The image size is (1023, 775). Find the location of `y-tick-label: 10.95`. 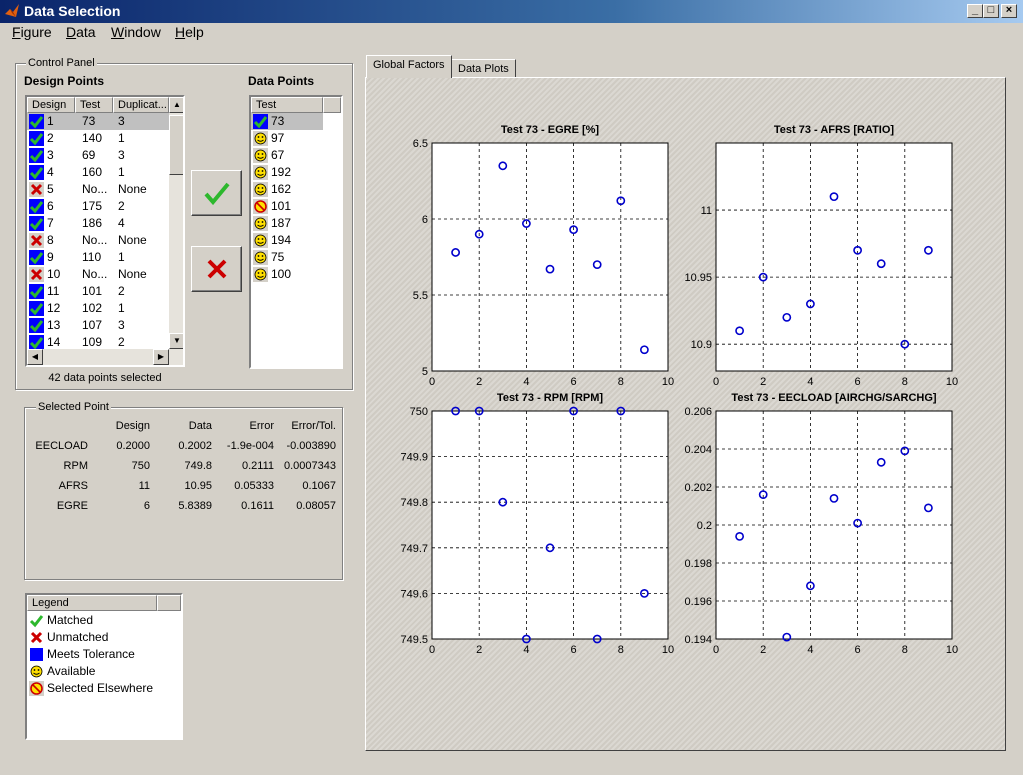

y-tick-label: 10.95 is located at coordinates (698, 278).